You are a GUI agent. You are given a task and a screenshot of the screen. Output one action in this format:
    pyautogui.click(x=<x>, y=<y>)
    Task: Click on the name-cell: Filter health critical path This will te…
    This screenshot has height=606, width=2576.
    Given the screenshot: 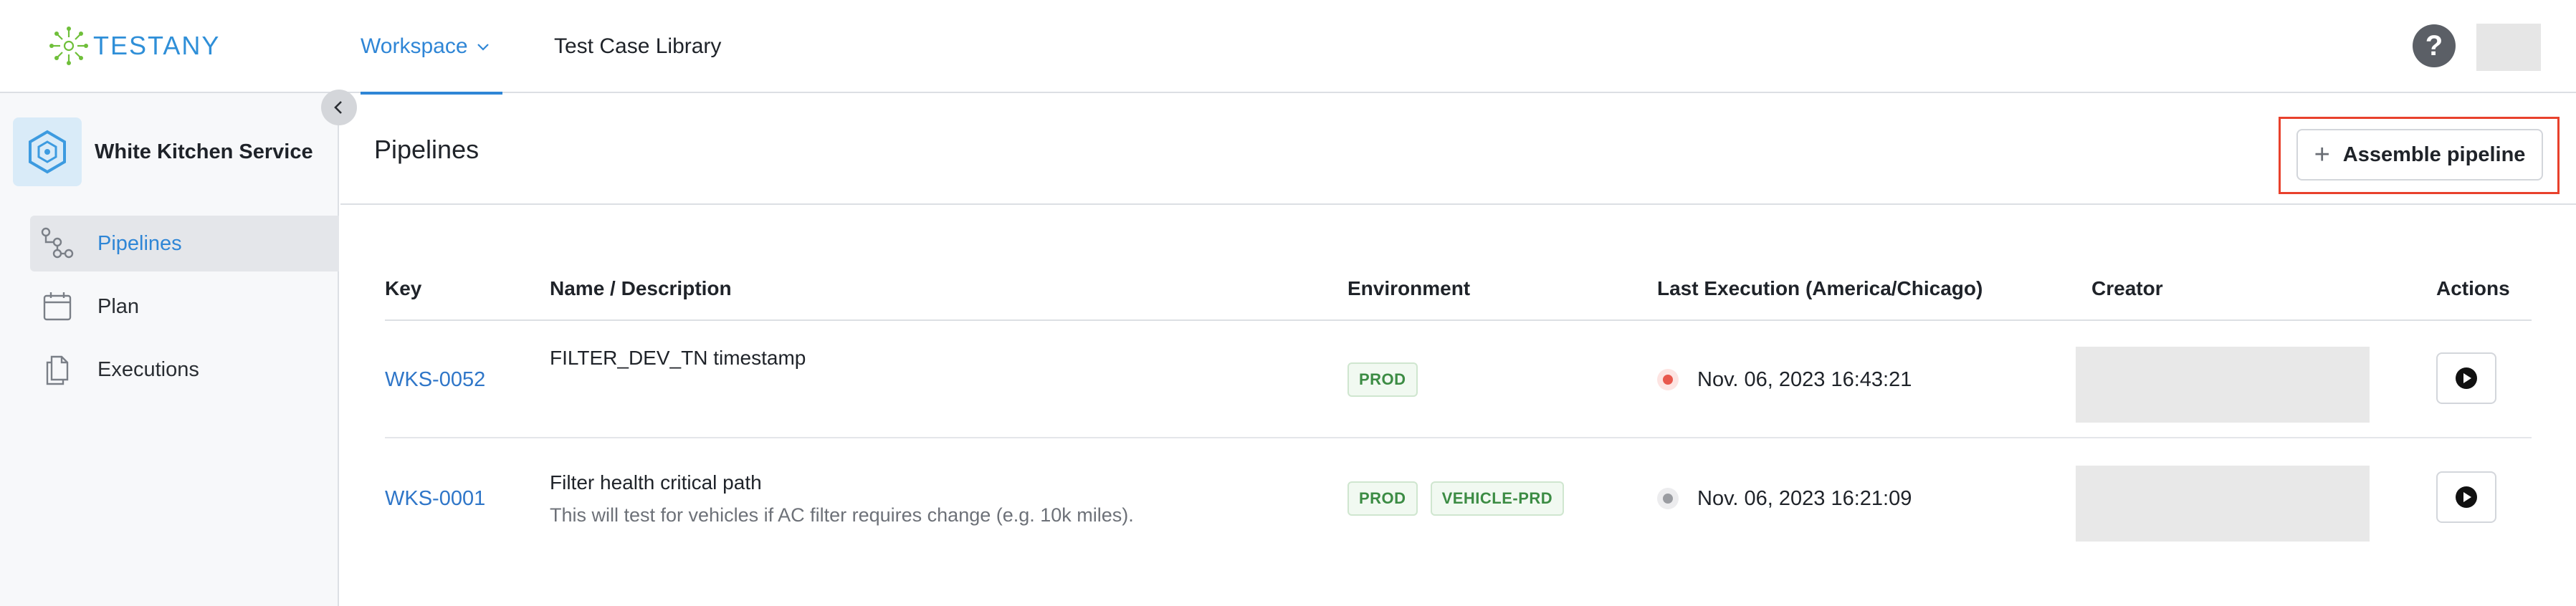 What is the action you would take?
    pyautogui.click(x=842, y=498)
    